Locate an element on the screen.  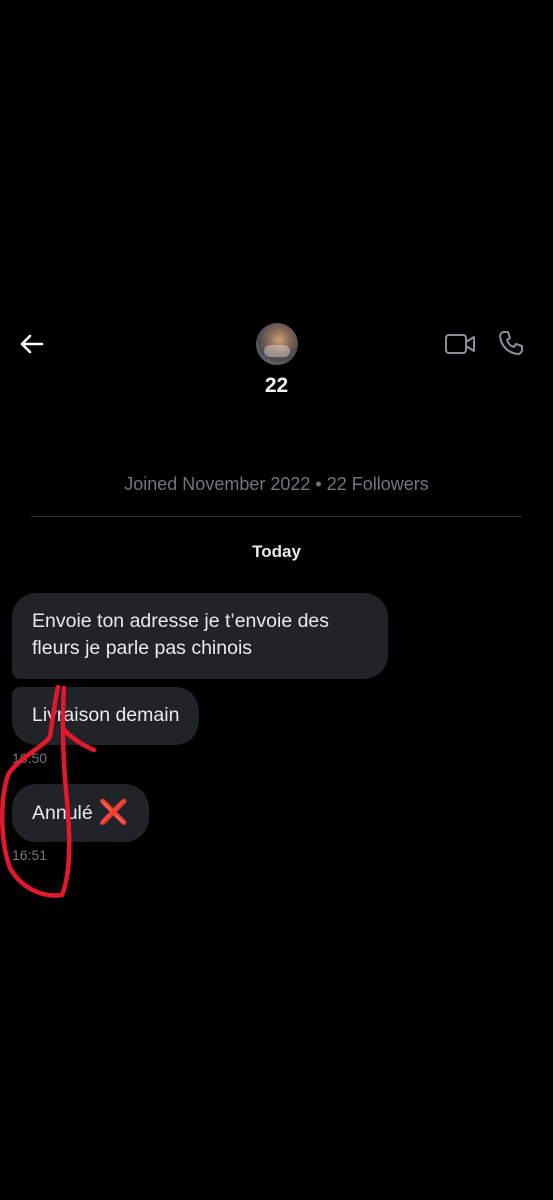
message-text: Livraison demain is located at coordinates (106, 715).